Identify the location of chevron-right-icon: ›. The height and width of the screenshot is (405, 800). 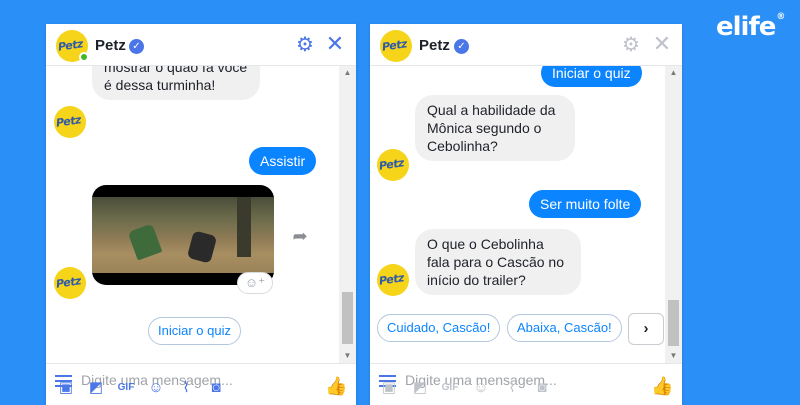
(646, 329).